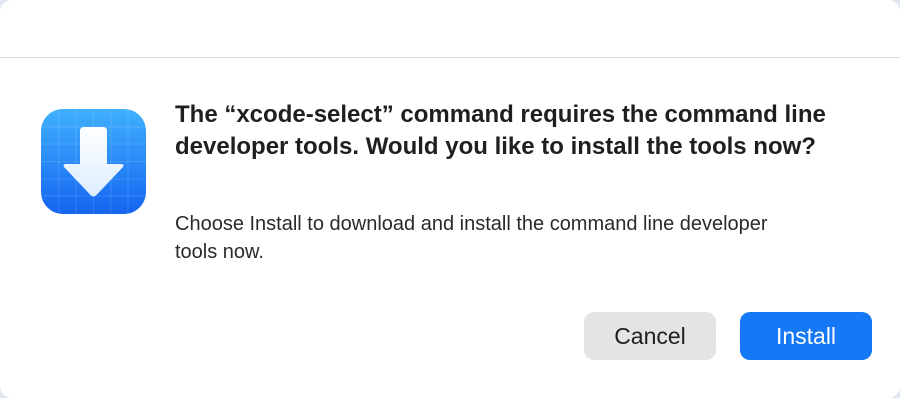 Image resolution: width=900 pixels, height=398 pixels. I want to click on cancel-button: Cancel, so click(650, 336).